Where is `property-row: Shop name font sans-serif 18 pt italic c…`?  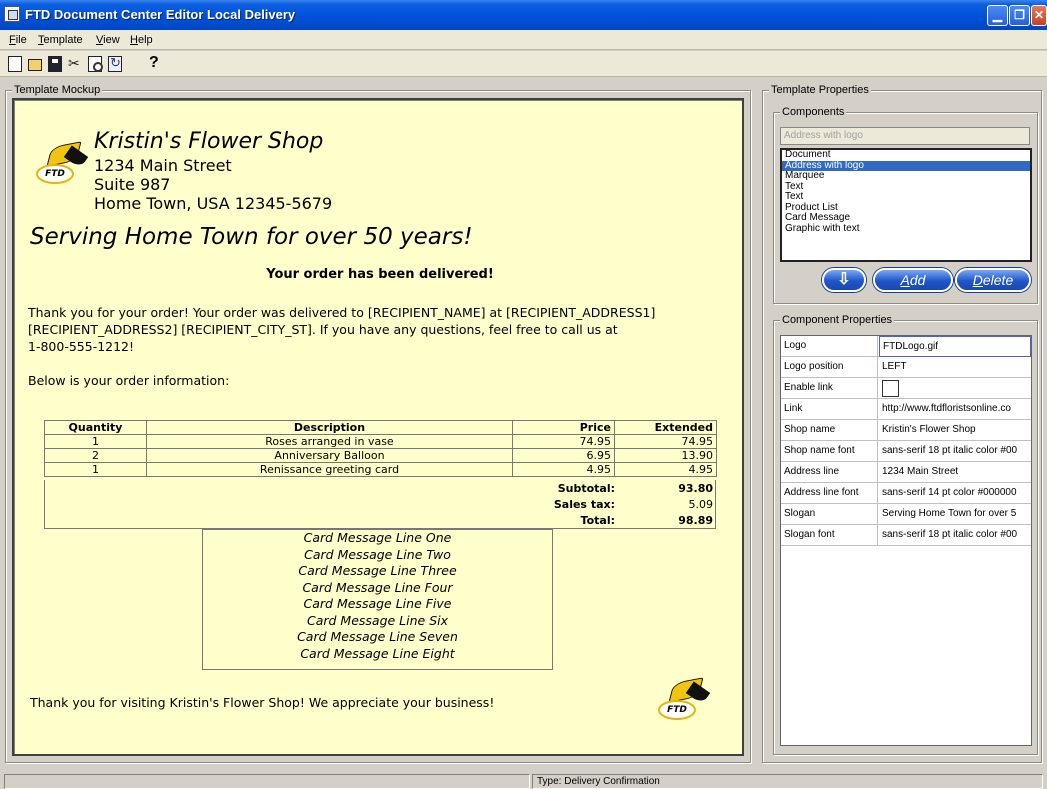
property-row: Shop name font sans-serif 18 pt italic c… is located at coordinates (906, 451).